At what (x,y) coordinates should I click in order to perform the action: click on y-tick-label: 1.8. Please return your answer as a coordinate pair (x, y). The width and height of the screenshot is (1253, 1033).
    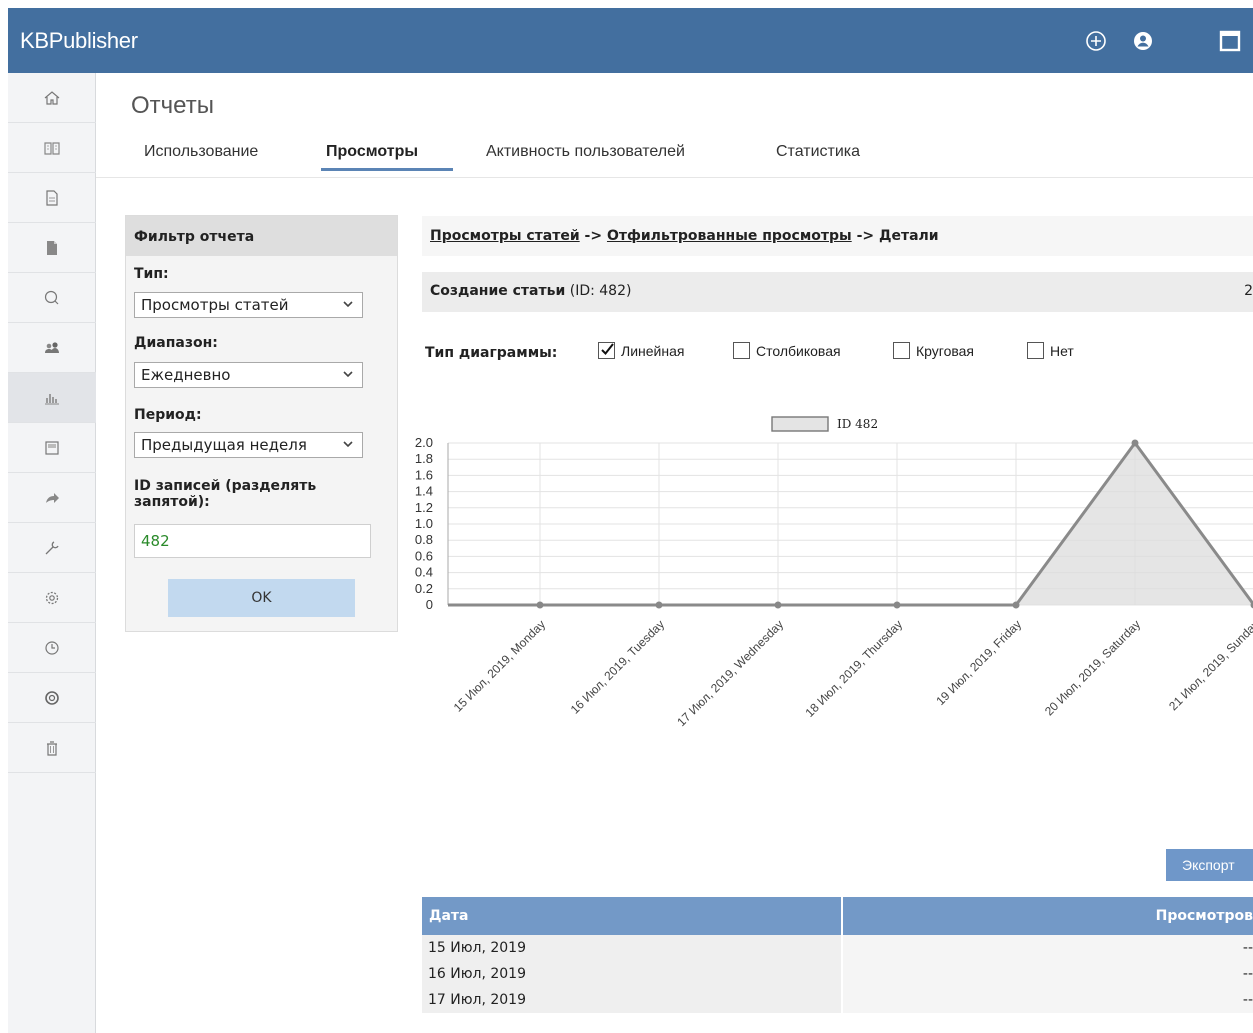
    Looking at the image, I should click on (424, 458).